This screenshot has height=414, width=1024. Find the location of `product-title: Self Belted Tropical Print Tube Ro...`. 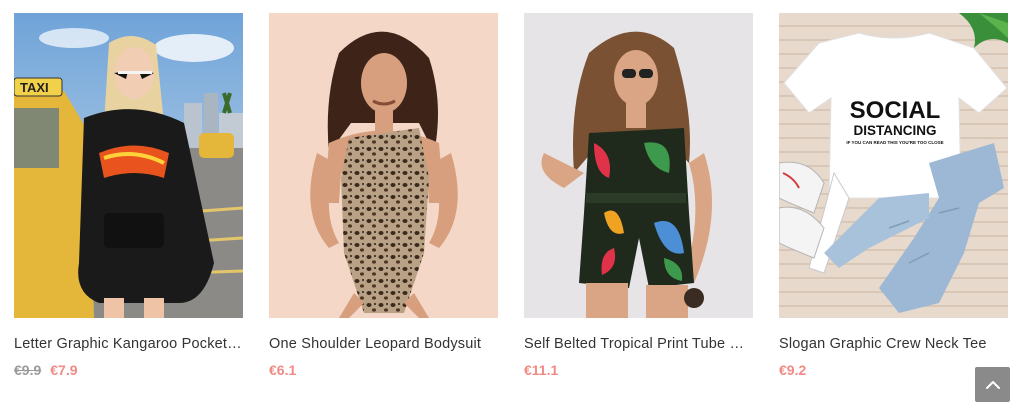

product-title: Self Belted Tropical Print Tube Ro... is located at coordinates (638, 344).